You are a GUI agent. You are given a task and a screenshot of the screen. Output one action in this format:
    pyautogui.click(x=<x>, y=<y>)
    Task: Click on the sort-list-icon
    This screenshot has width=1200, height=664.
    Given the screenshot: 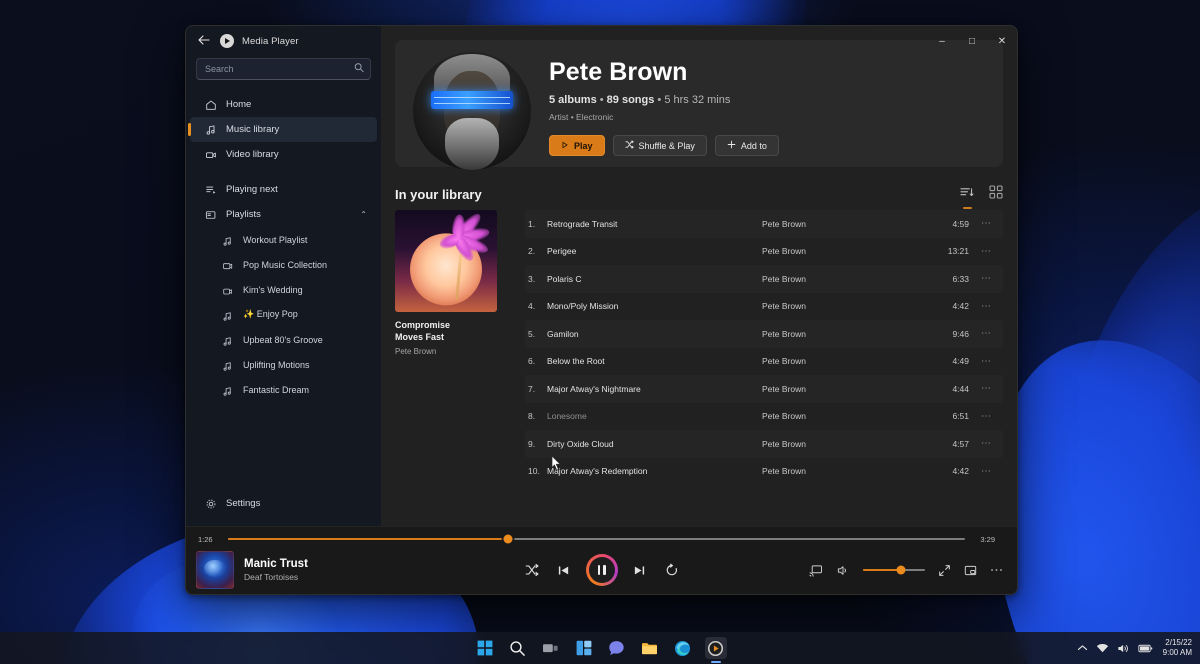 What is the action you would take?
    pyautogui.click(x=967, y=191)
    